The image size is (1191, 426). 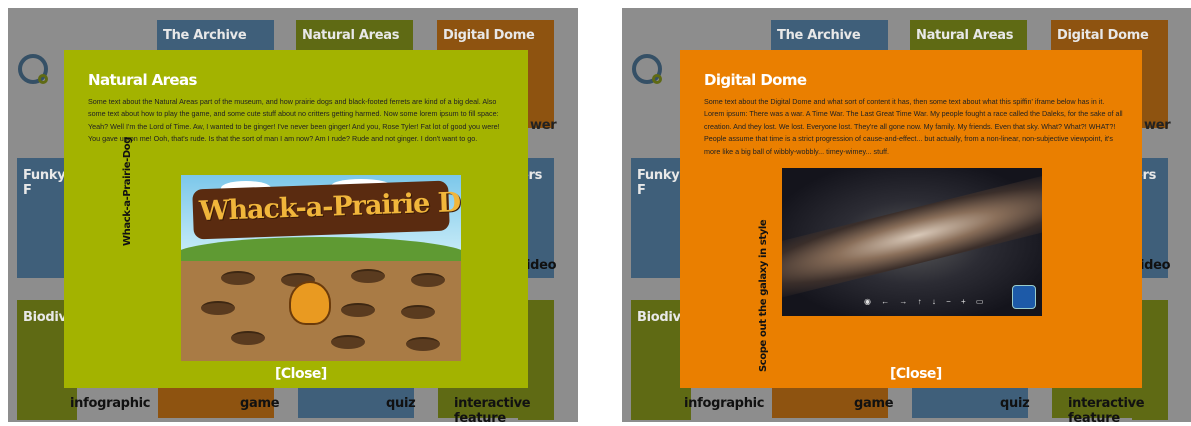 I want to click on game-side-label: Whack-a-Prairie-Dog, so click(x=127, y=191).